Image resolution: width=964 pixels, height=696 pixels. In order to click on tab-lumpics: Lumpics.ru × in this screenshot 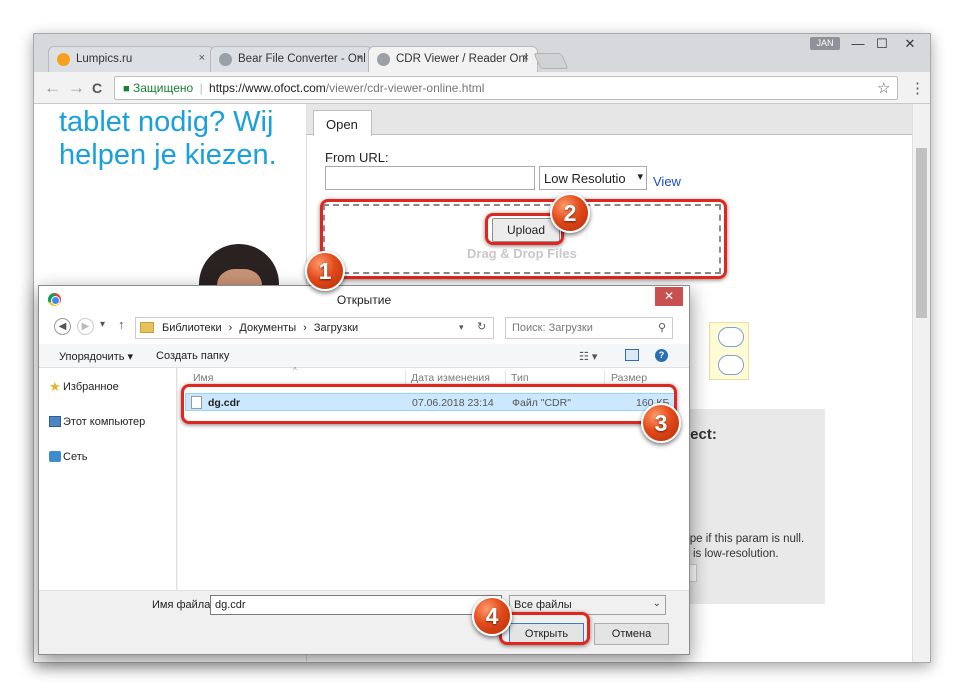, I will do `click(131, 59)`.